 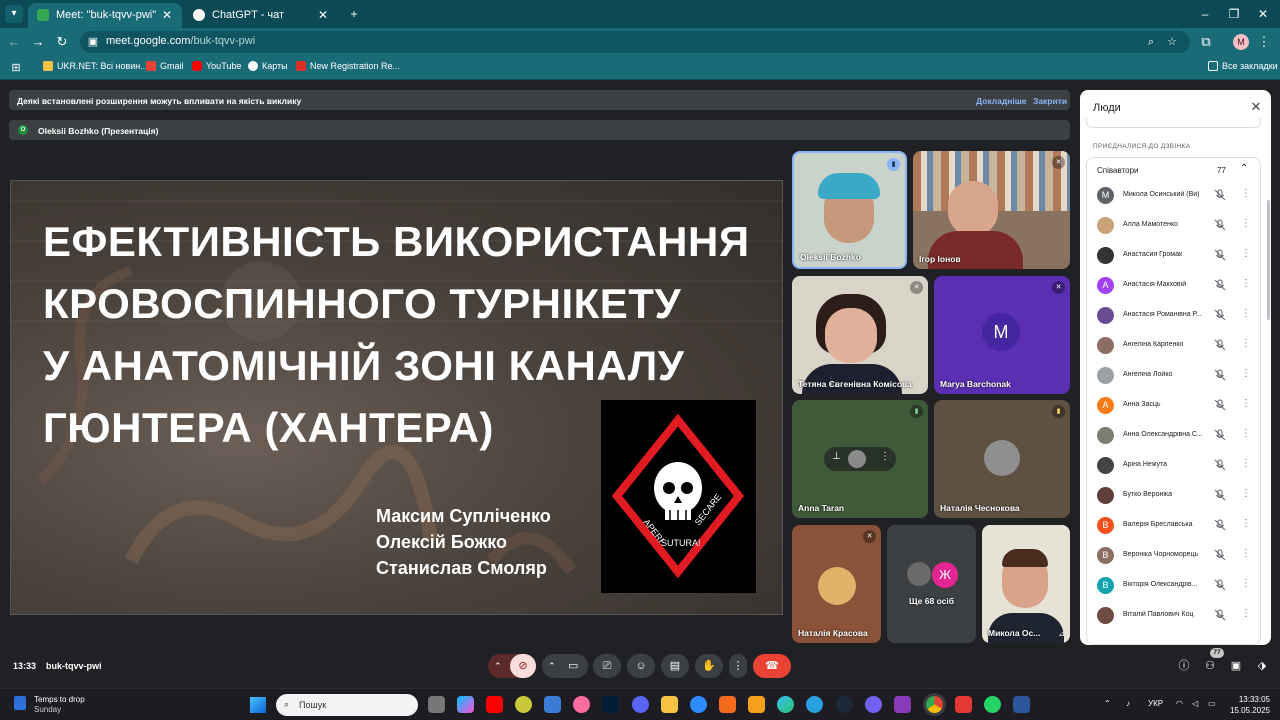 What do you see at coordinates (59, 705) in the screenshot?
I see `weather-widget: Temps to drop Sunday` at bounding box center [59, 705].